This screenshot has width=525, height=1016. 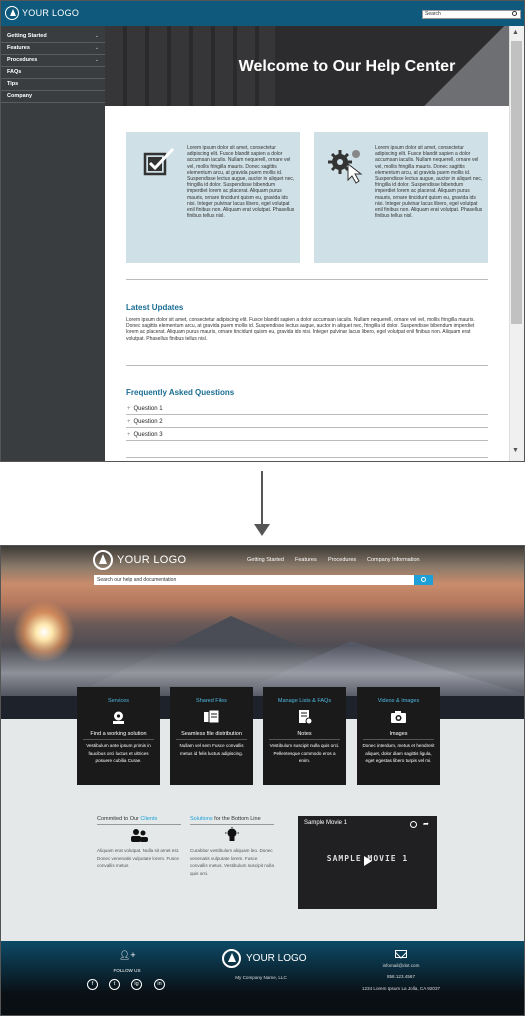 I want to click on column-heading: Commited to Our Clients, so click(x=139, y=820).